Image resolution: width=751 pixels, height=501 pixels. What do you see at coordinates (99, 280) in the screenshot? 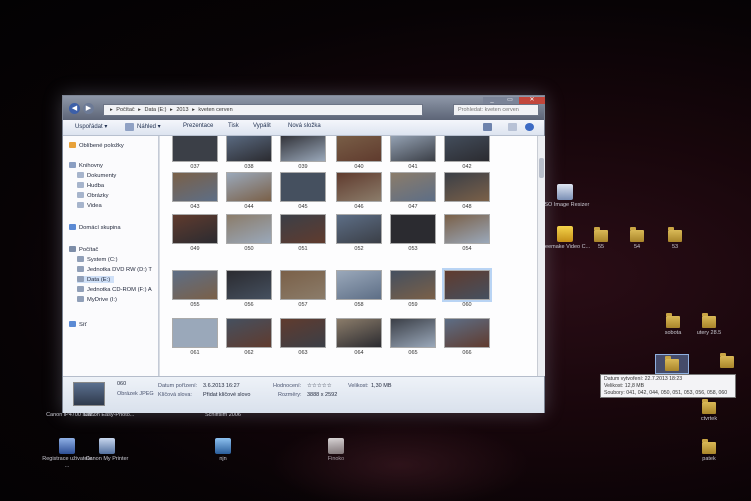
I see `sidebar-item-label: Data (E:)` at bounding box center [99, 280].